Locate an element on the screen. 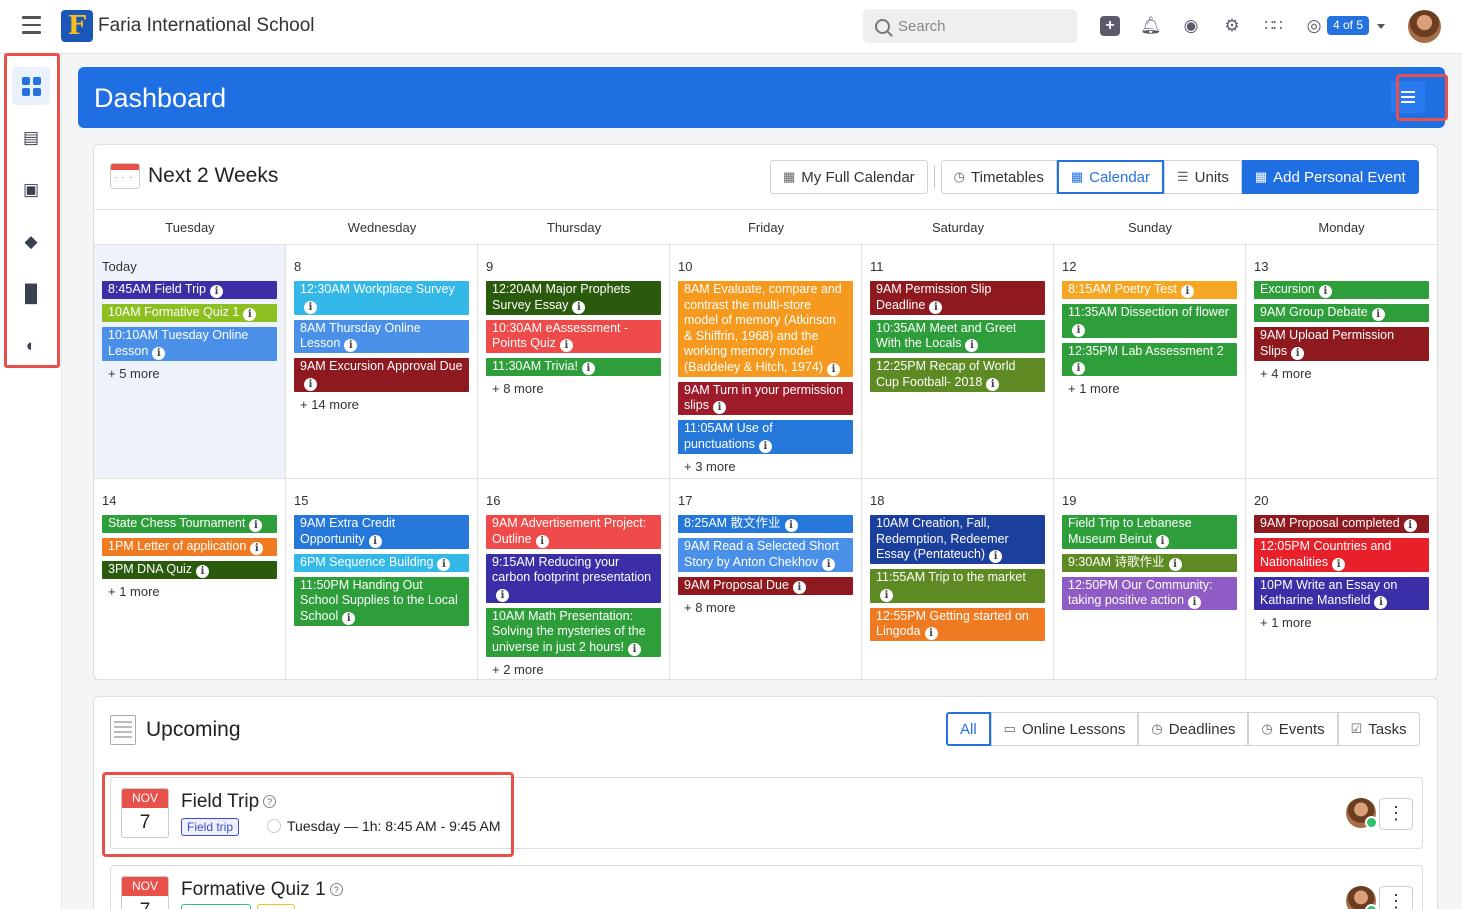  calendar-event: 9AM Proposal completed i is located at coordinates (1341, 524).